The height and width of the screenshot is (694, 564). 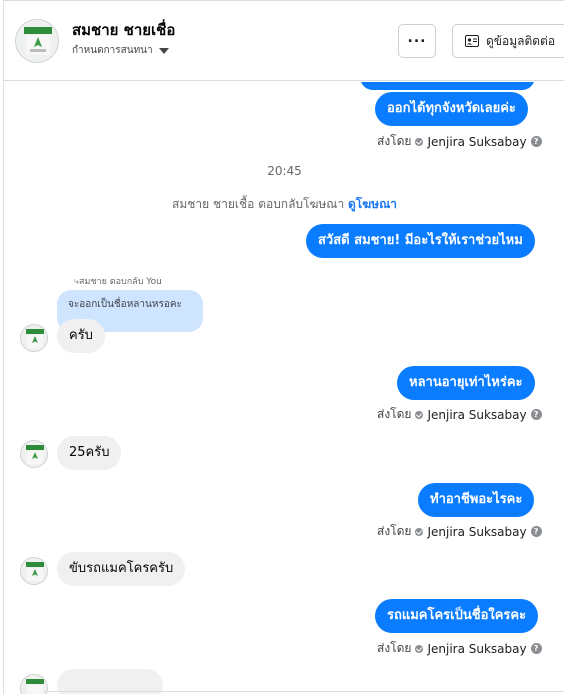 What do you see at coordinates (89, 453) in the screenshot?
I see `incoming-message: 25ครับ` at bounding box center [89, 453].